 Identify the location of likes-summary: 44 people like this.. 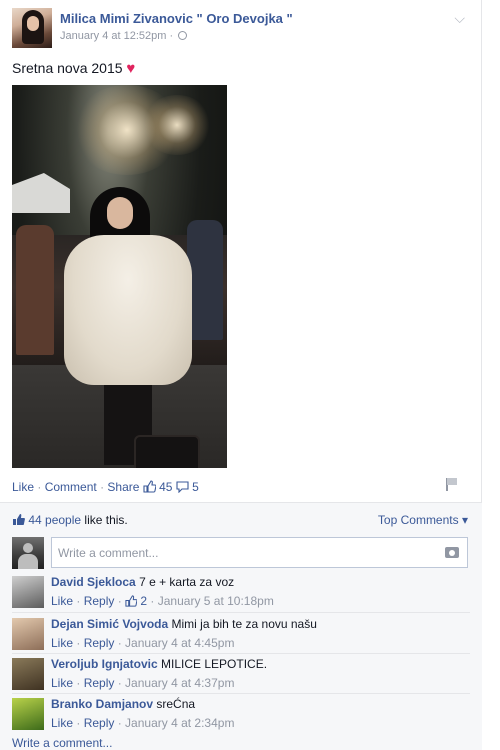
(70, 520).